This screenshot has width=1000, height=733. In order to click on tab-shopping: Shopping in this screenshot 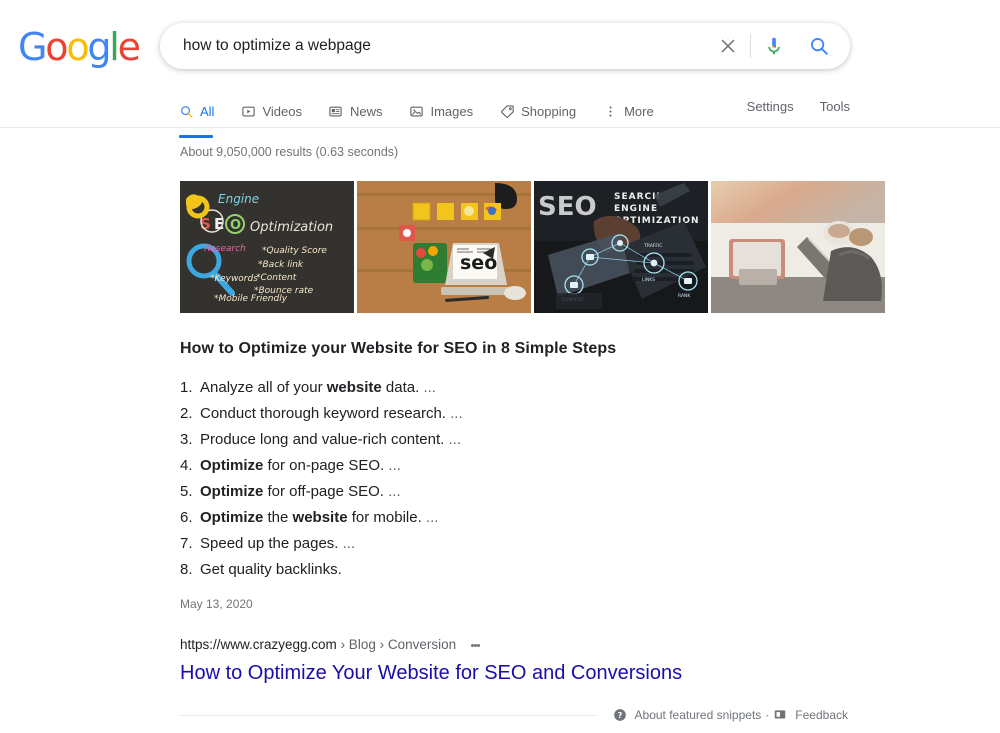, I will do `click(537, 111)`.